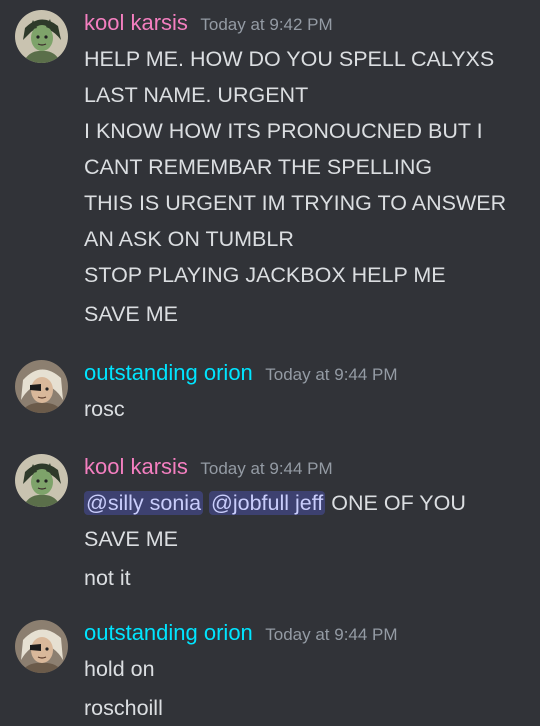 Image resolution: width=540 pixels, height=726 pixels. What do you see at coordinates (144, 503) in the screenshot?
I see `user-mention: @silly sonia` at bounding box center [144, 503].